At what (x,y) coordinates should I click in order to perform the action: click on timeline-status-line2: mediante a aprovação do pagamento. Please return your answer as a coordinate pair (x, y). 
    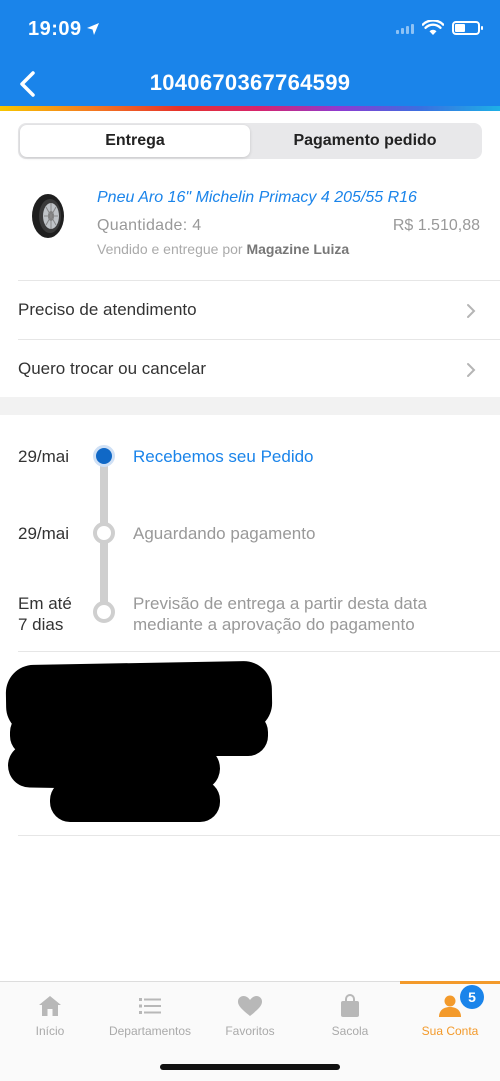
    Looking at the image, I should click on (274, 624).